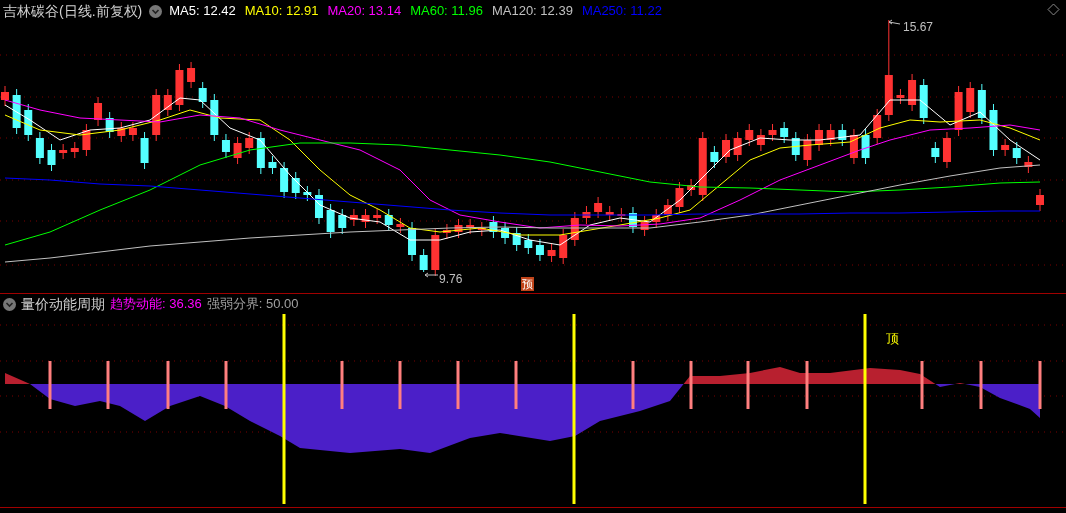 Image resolution: width=1066 pixels, height=513 pixels. I want to click on chart-title: 吉林碳谷(日线.前复权), so click(73, 11).